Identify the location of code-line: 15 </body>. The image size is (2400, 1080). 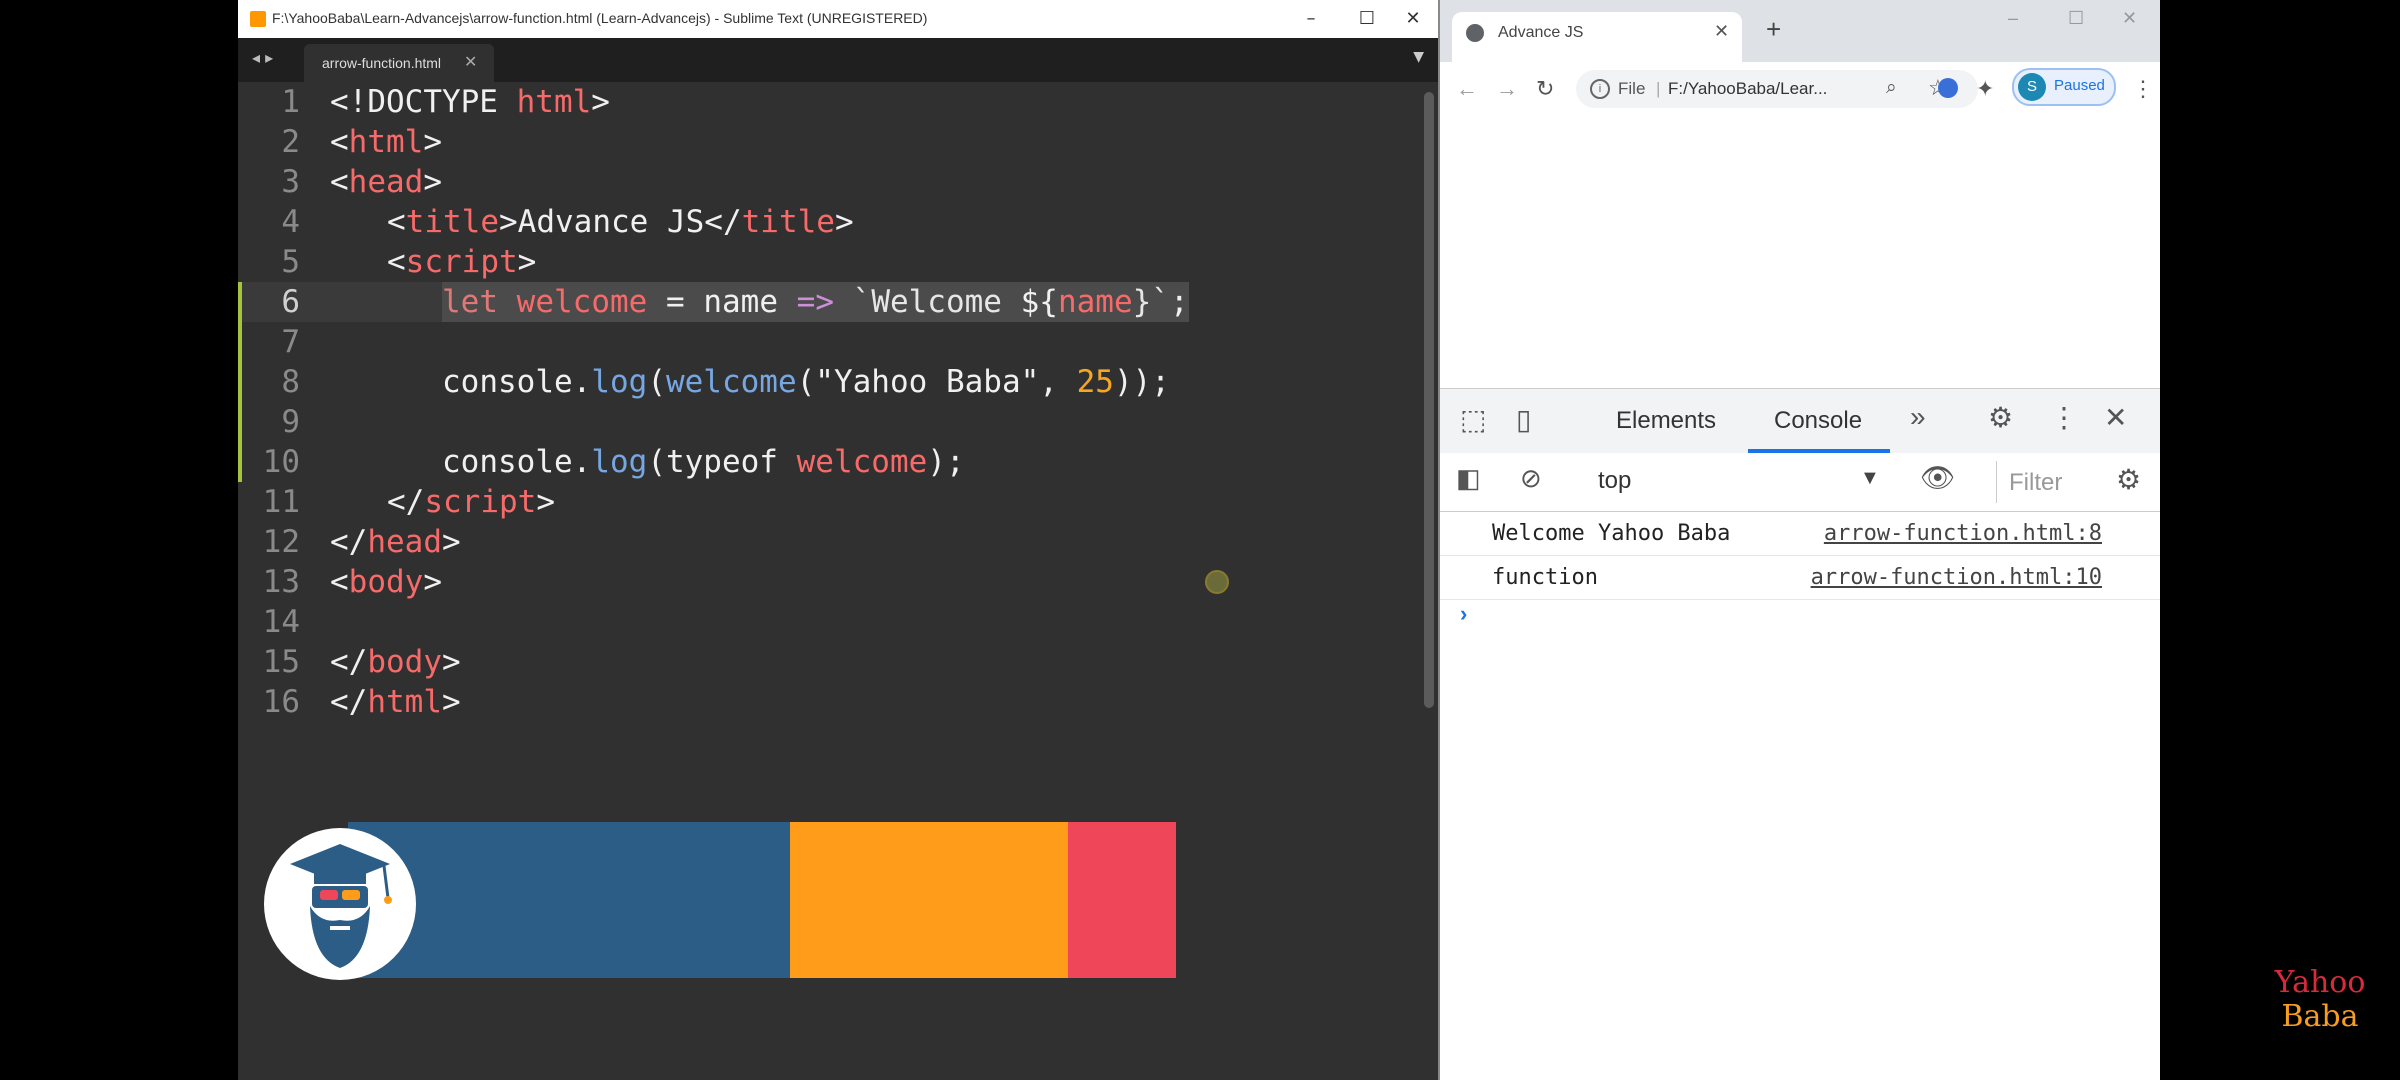
(833, 662).